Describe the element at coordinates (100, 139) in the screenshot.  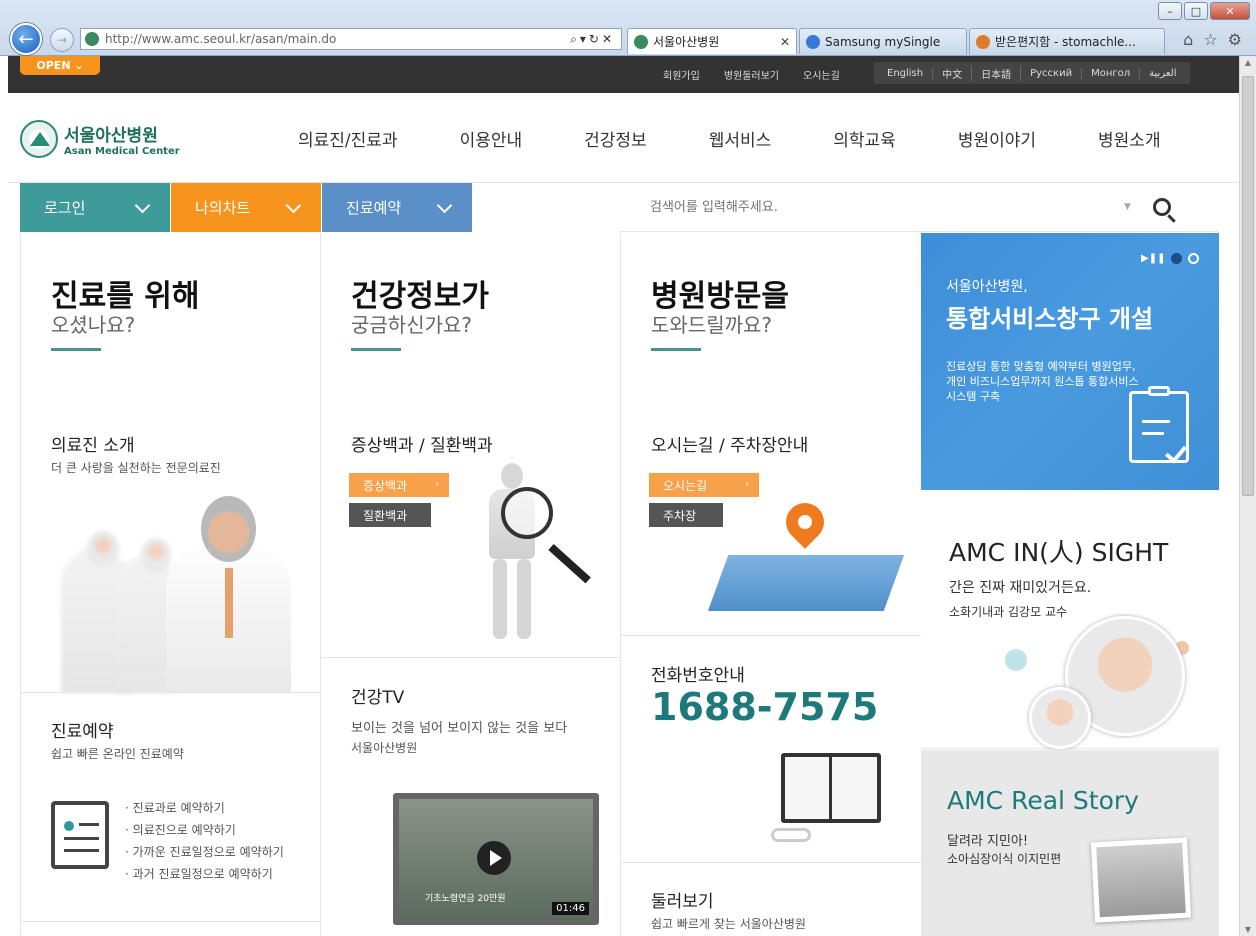
I see `logo: 서울아산병원 Asan Medical Center` at that location.